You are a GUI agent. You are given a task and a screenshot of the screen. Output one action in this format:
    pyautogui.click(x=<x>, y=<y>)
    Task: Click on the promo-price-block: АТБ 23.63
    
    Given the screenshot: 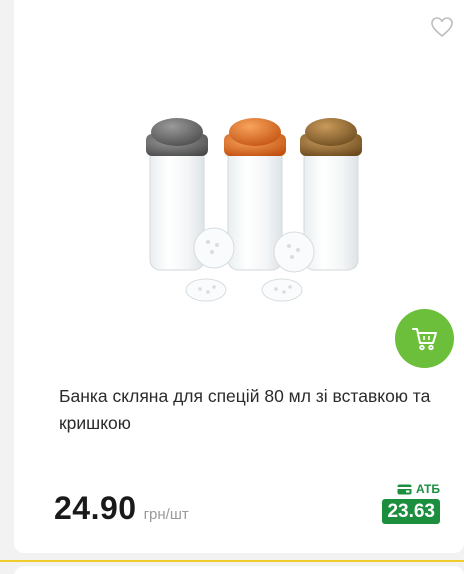 What is the action you would take?
    pyautogui.click(x=411, y=503)
    